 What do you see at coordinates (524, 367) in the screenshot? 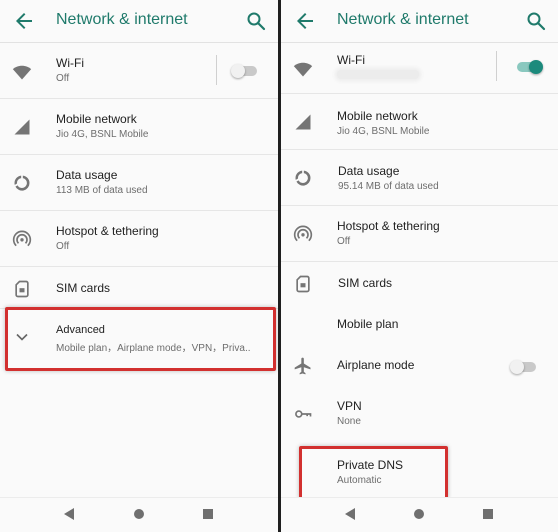
I see `airplane-mode-toggle` at bounding box center [524, 367].